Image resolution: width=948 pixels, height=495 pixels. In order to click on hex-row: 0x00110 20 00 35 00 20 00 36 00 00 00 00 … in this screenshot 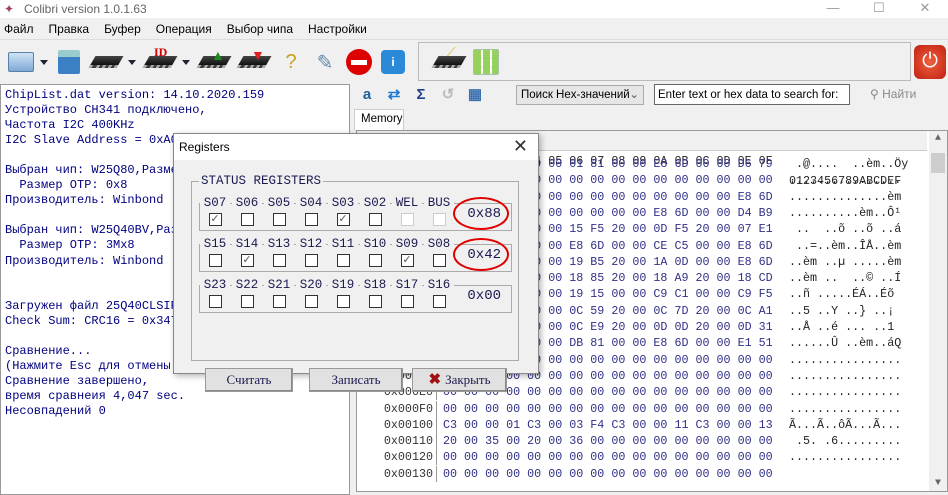, I will do `click(642, 441)`.